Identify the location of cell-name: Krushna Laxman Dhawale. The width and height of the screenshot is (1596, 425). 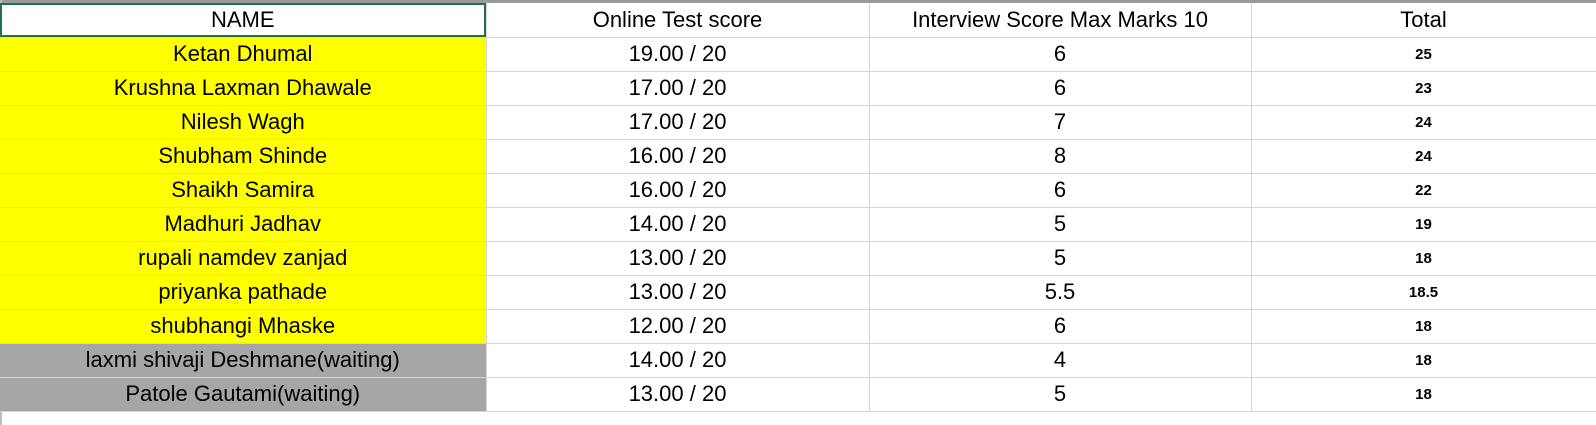
(243, 88).